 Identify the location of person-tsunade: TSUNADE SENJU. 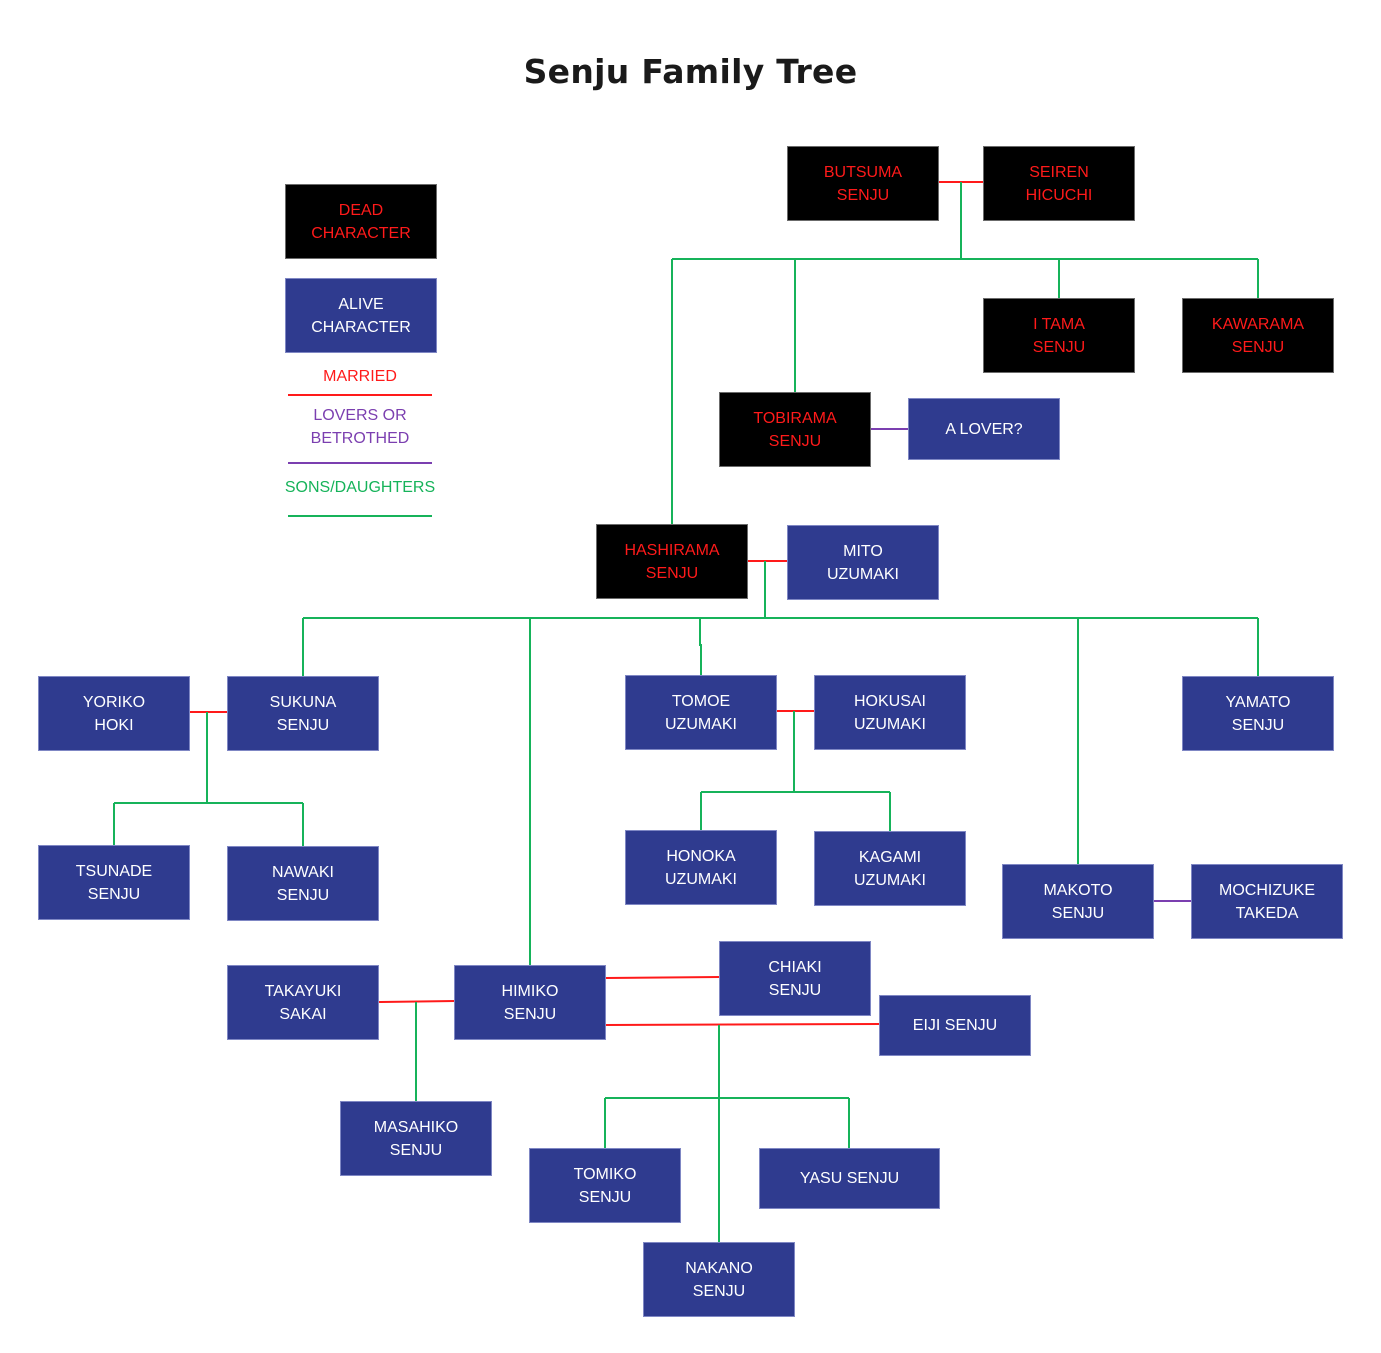
(114, 882).